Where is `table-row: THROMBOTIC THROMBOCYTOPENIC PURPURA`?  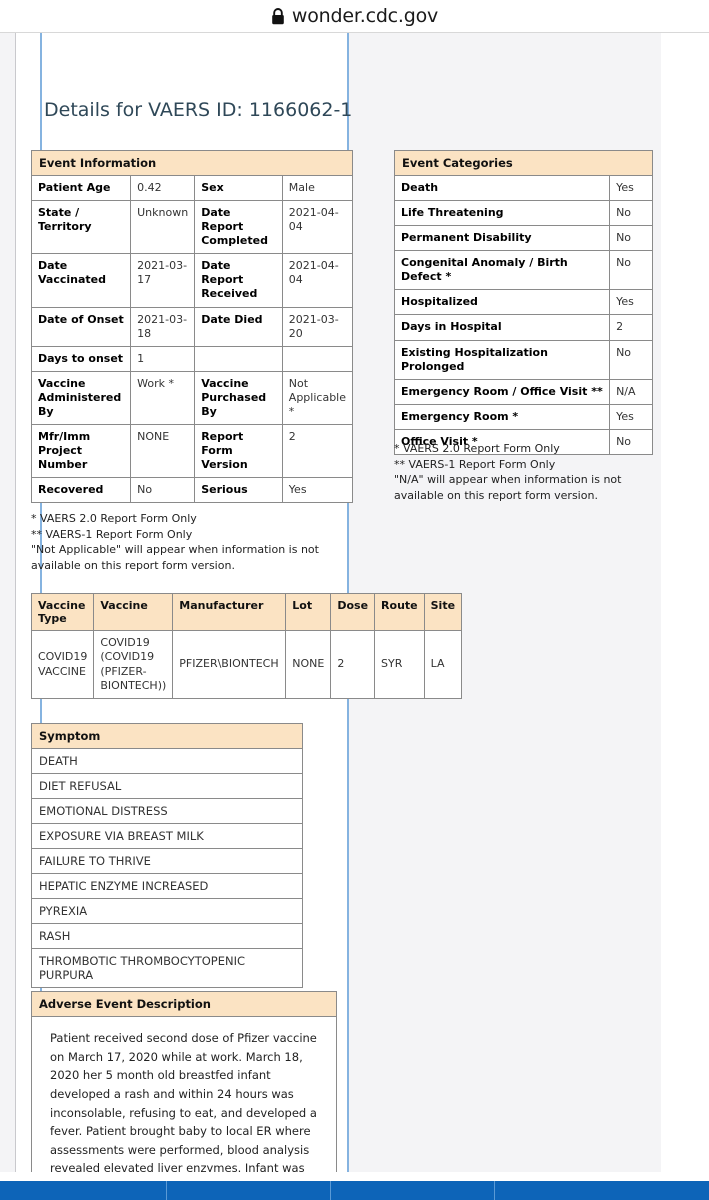
table-row: THROMBOTIC THROMBOCYTOPENIC PURPURA is located at coordinates (167, 968).